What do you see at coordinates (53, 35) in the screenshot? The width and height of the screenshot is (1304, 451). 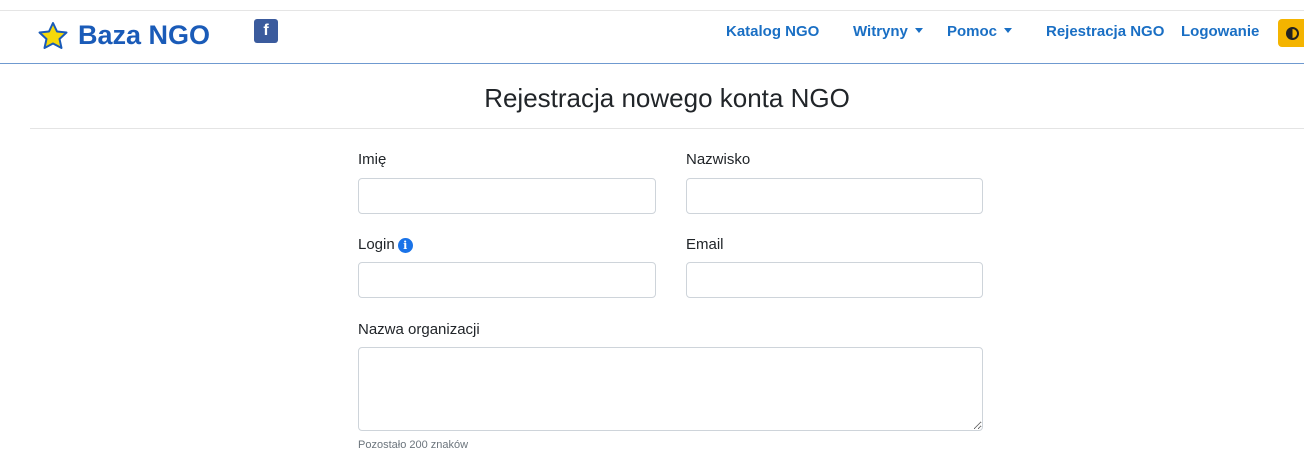 I see `star-logo-icon` at bounding box center [53, 35].